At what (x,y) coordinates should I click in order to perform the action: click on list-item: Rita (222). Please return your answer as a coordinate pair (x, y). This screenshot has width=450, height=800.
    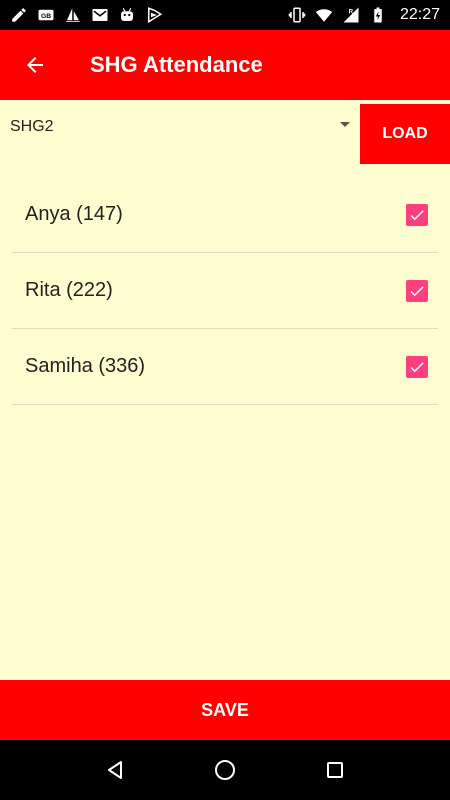
    Looking at the image, I should click on (225, 291).